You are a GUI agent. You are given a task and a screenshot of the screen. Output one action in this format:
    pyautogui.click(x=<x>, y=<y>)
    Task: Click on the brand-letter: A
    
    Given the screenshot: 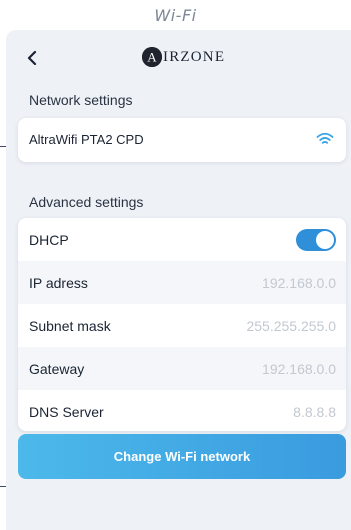 What is the action you would take?
    pyautogui.click(x=152, y=57)
    